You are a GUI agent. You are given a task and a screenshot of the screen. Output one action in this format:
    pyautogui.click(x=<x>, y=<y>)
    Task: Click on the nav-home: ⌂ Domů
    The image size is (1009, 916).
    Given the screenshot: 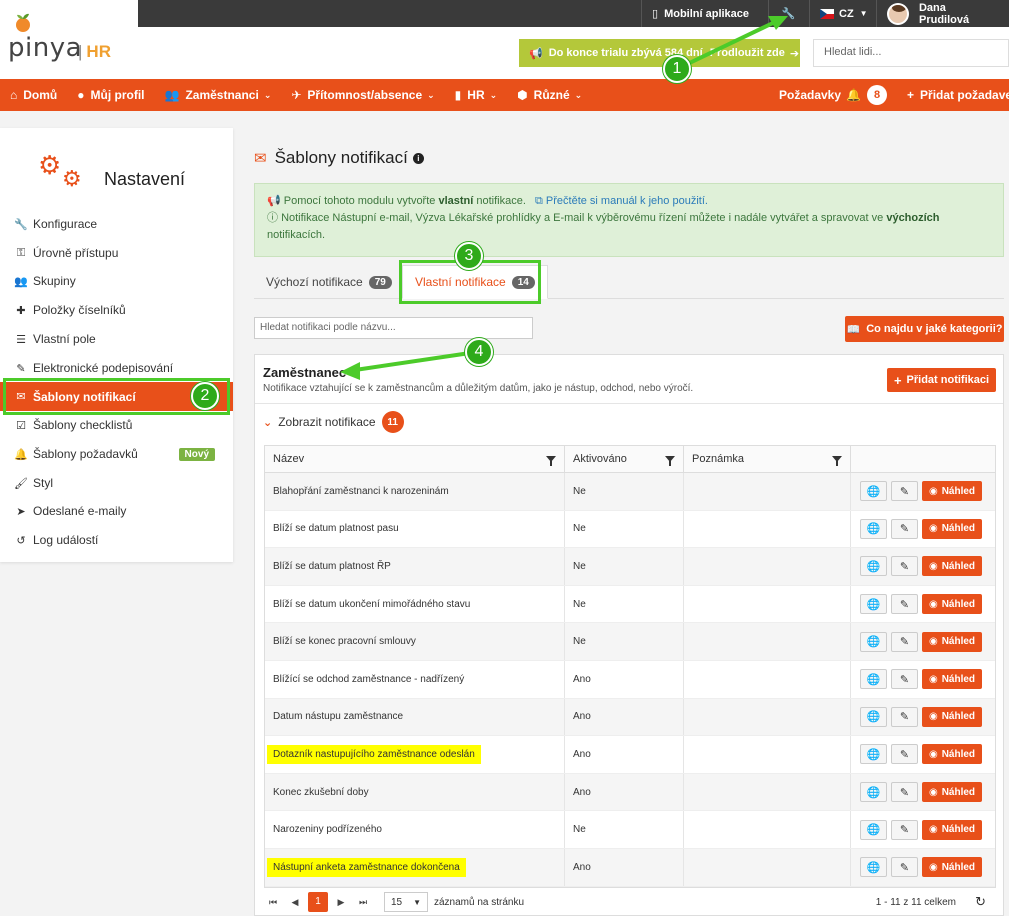 What is the action you would take?
    pyautogui.click(x=33, y=95)
    